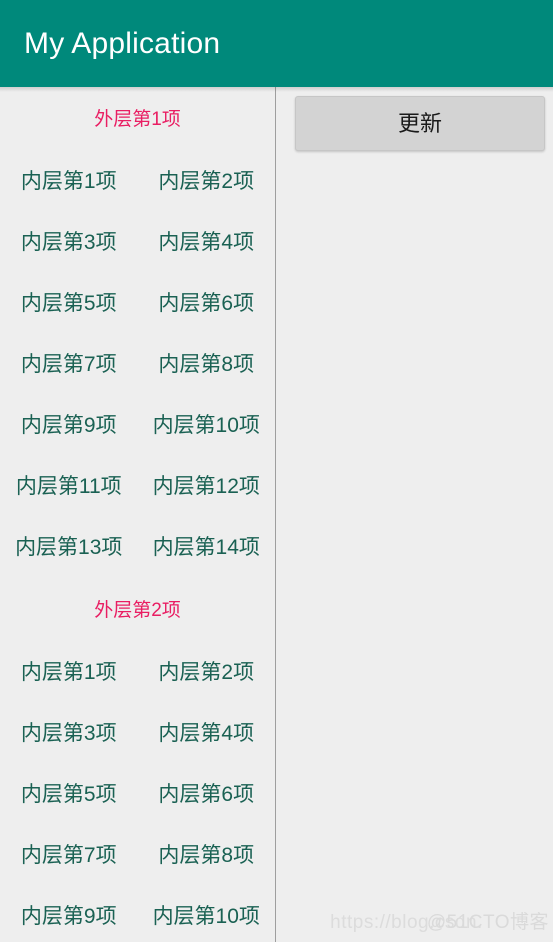  I want to click on list-row: 内层第11项 内层第12项, so click(137, 486).